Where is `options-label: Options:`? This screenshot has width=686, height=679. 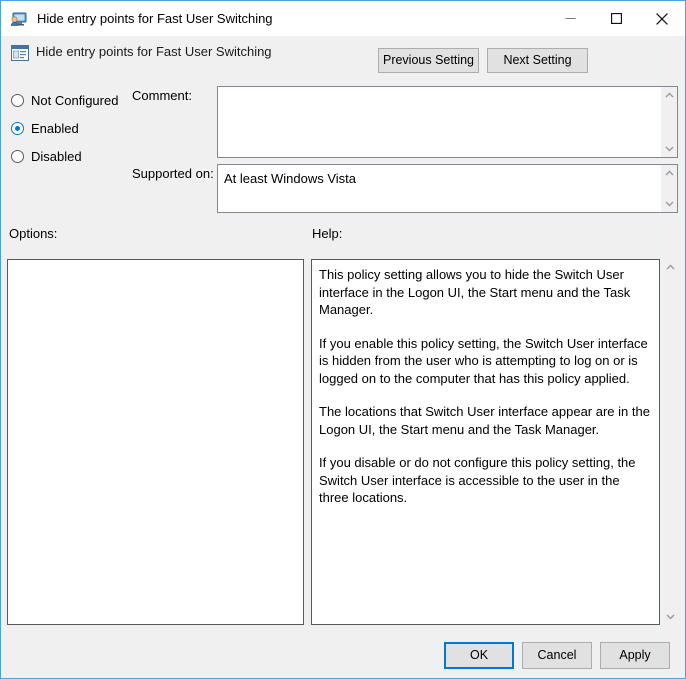
options-label: Options: is located at coordinates (33, 233).